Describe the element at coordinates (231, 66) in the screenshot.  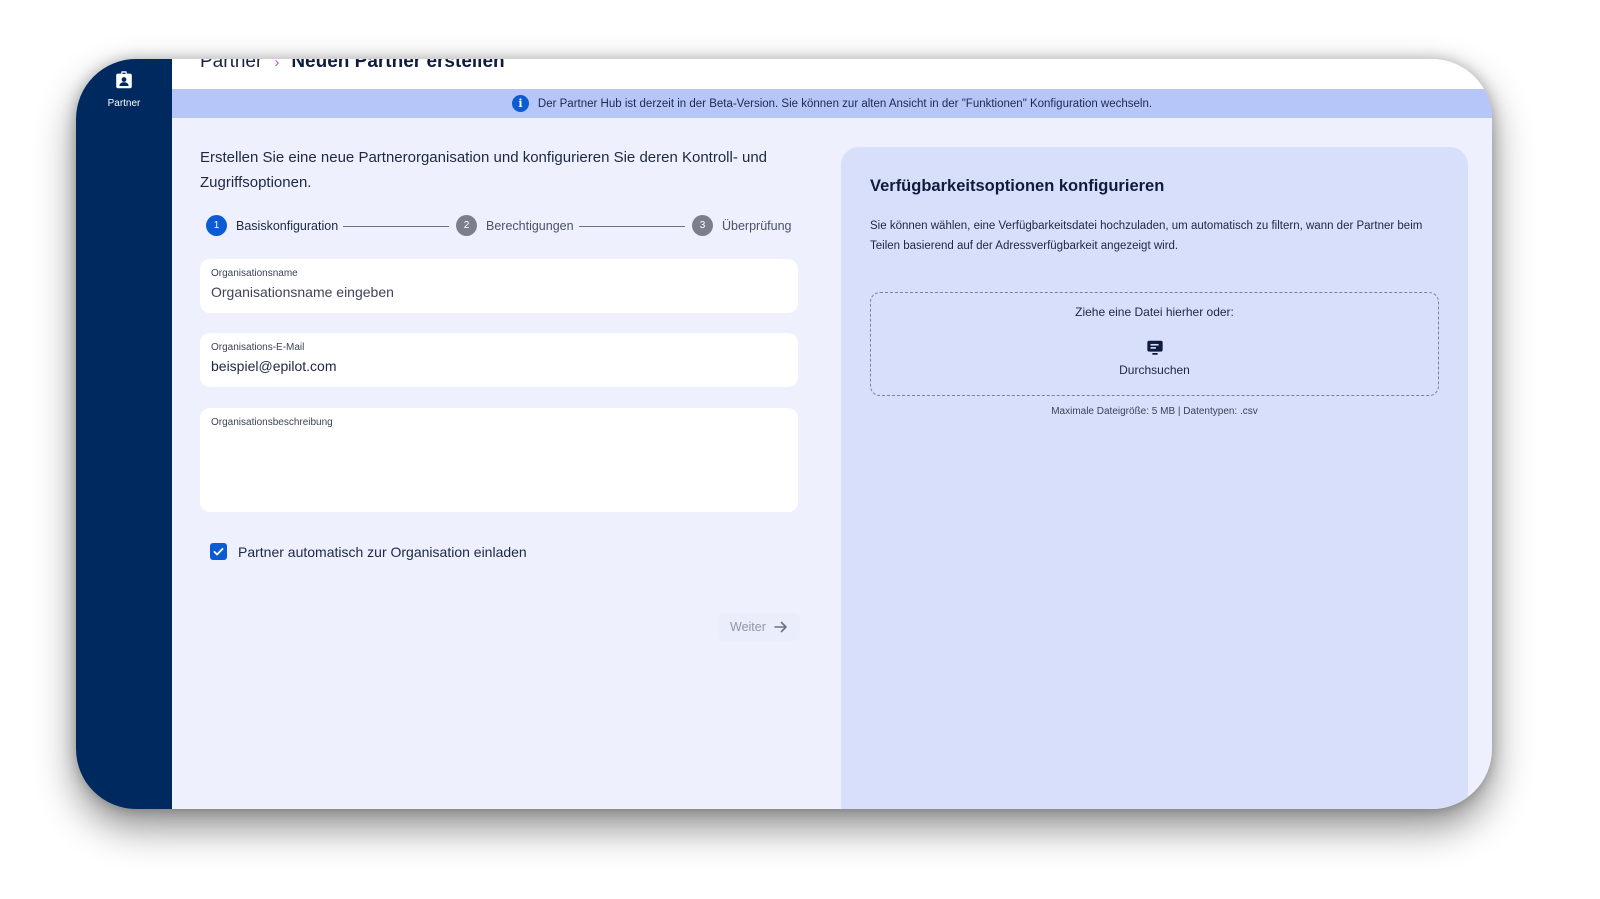
I see `breadcrumb-parent-link: Partner` at that location.